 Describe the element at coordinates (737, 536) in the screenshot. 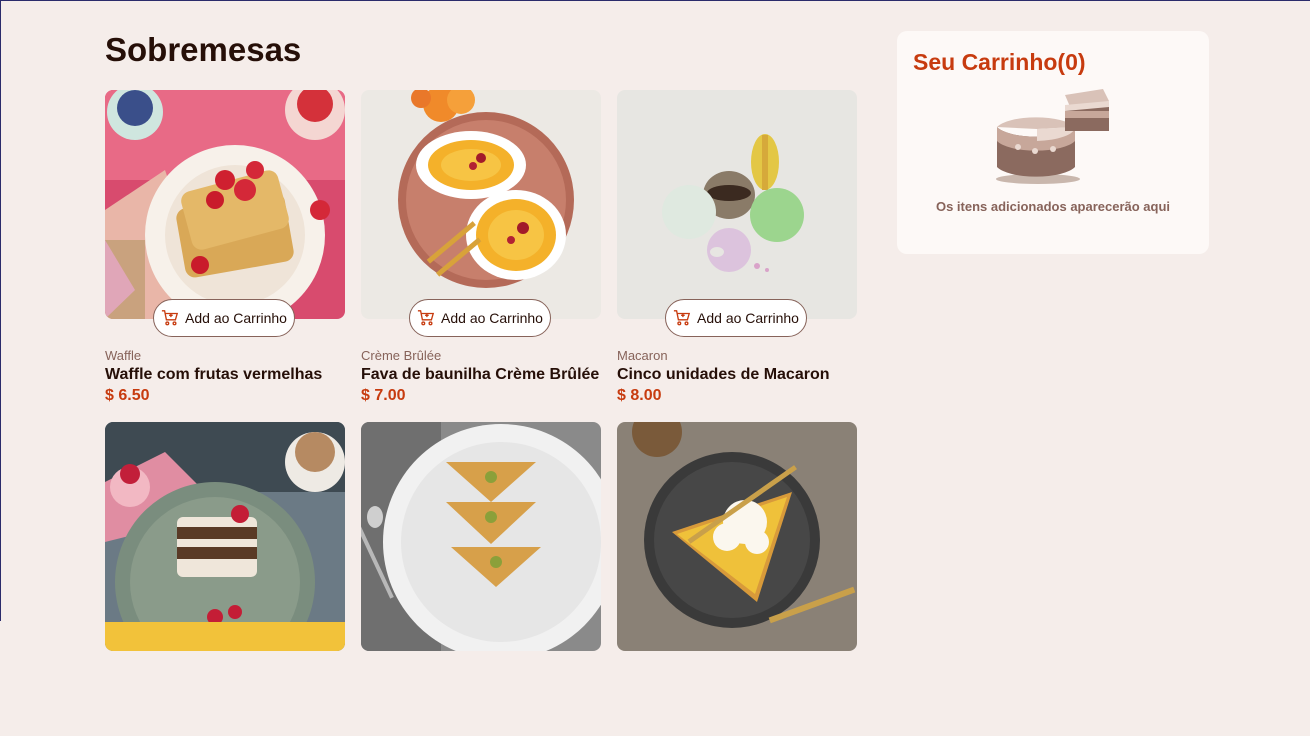

I see `product-image-pie` at that location.